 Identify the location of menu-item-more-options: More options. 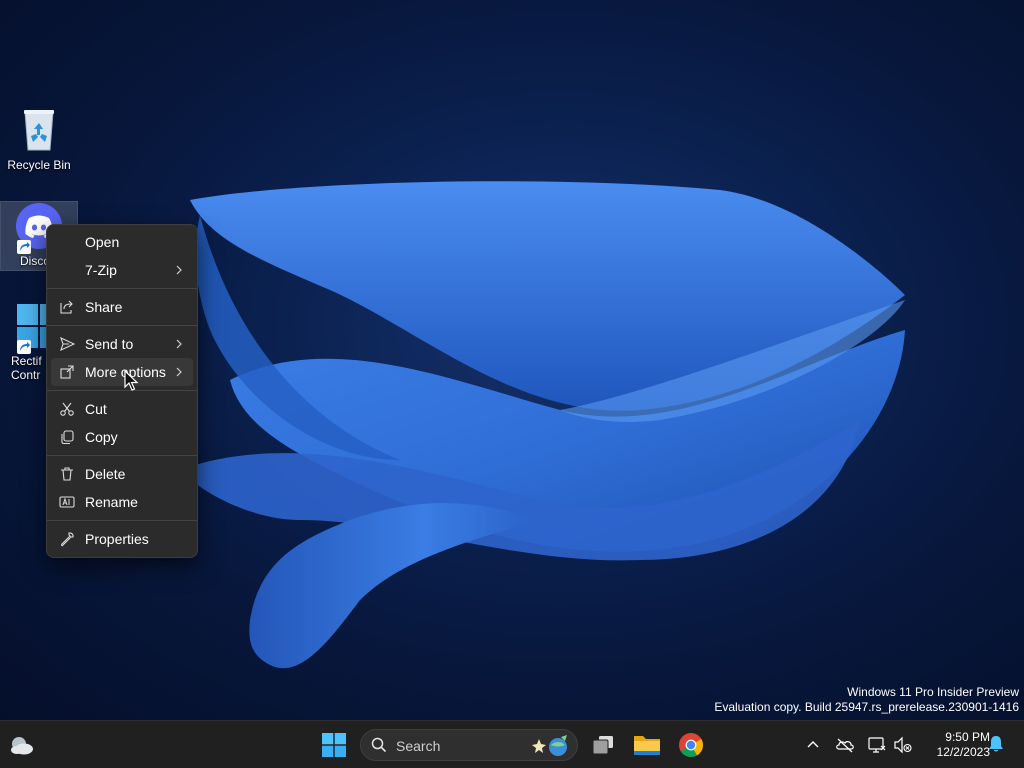
(122, 372).